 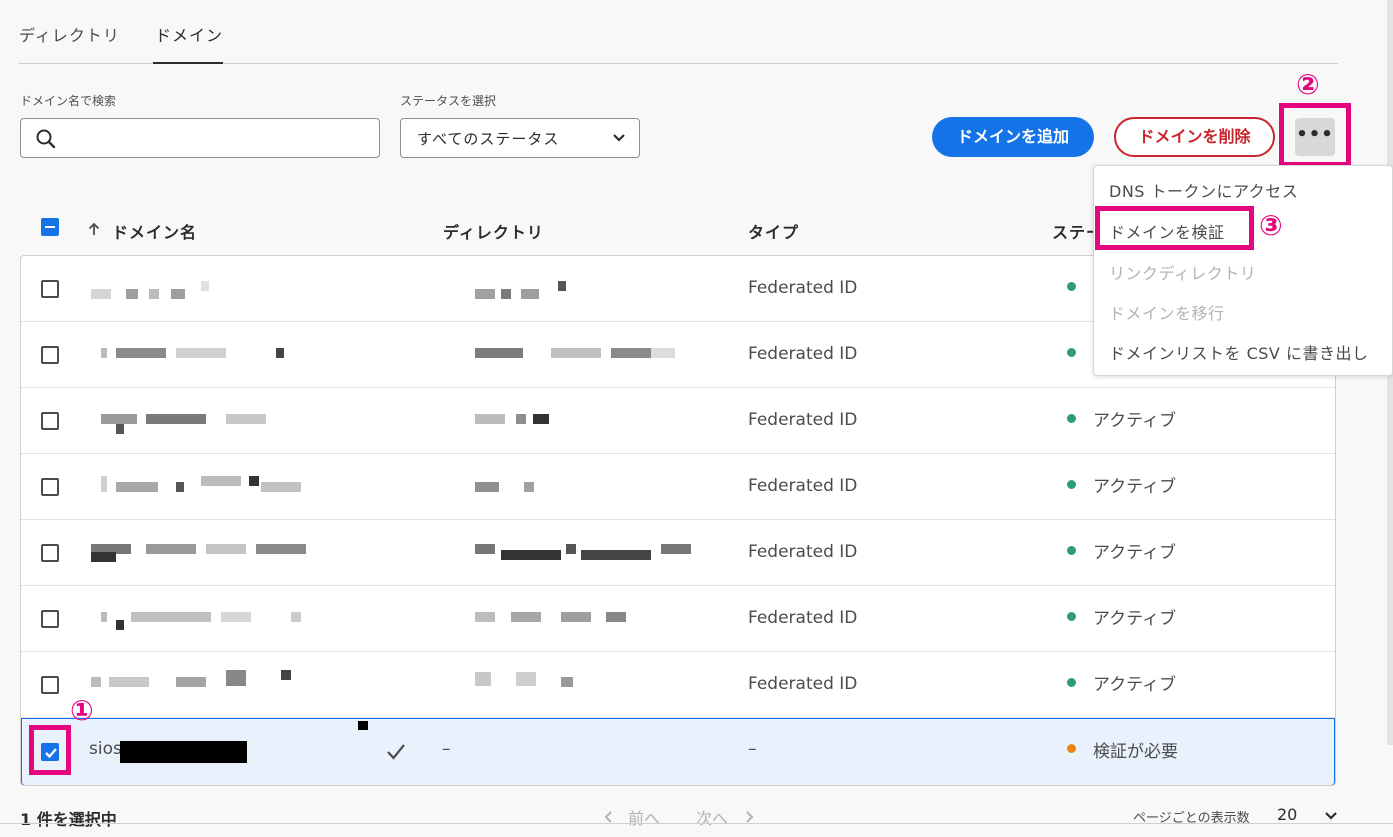 I want to click on domain-cell: sios, so click(x=105, y=749).